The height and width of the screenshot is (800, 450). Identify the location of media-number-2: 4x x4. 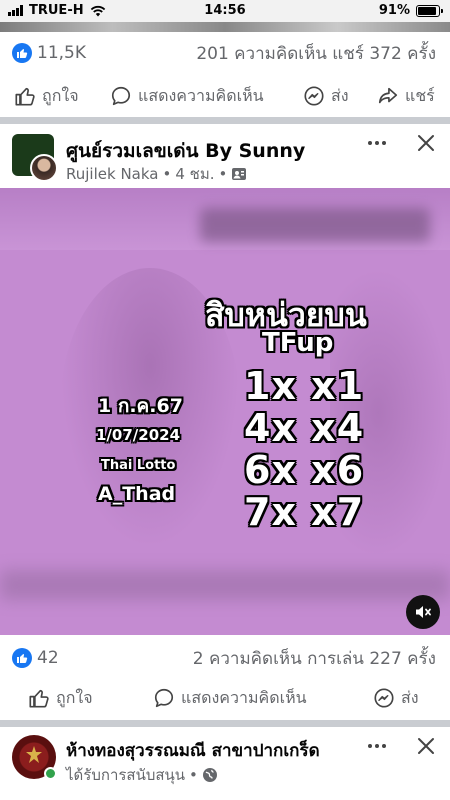
(304, 428).